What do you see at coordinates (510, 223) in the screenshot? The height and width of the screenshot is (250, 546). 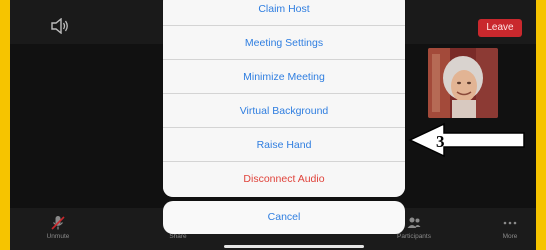 I see `more-icon` at bounding box center [510, 223].